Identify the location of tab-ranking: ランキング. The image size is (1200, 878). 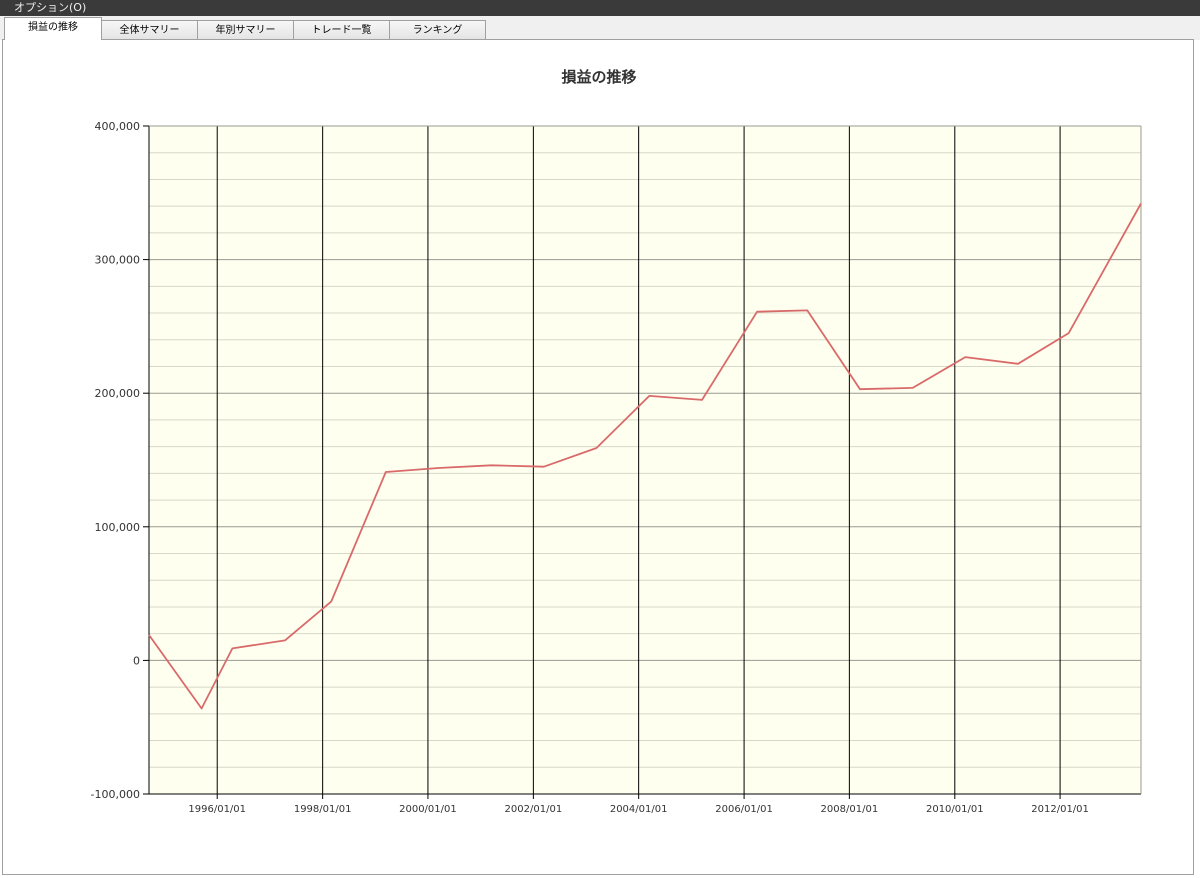
(437, 29).